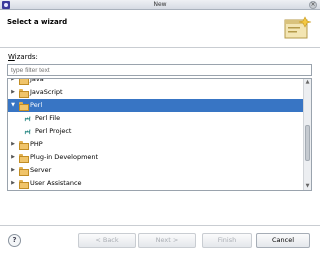 The height and width of the screenshot is (259, 320). Describe the element at coordinates (160, 29) in the screenshot. I see `wizard-header: Select a wizard` at that location.